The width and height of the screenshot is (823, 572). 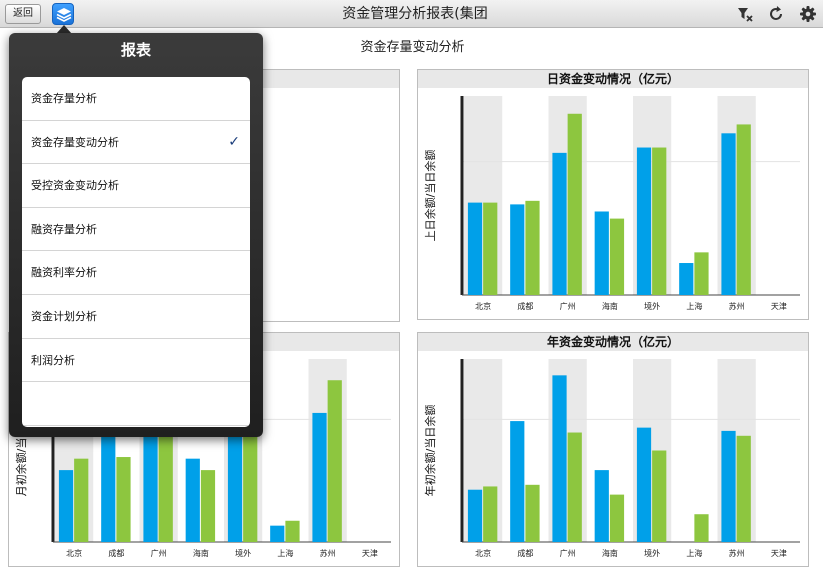 What do you see at coordinates (64, 273) in the screenshot?
I see `menu-item-label: 融资利率分析` at bounding box center [64, 273].